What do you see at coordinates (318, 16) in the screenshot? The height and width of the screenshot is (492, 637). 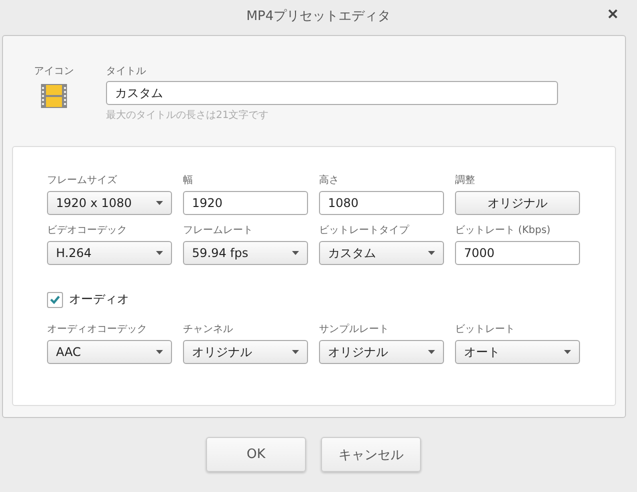 I see `window-title: MP4プリセットエディタ` at bounding box center [318, 16].